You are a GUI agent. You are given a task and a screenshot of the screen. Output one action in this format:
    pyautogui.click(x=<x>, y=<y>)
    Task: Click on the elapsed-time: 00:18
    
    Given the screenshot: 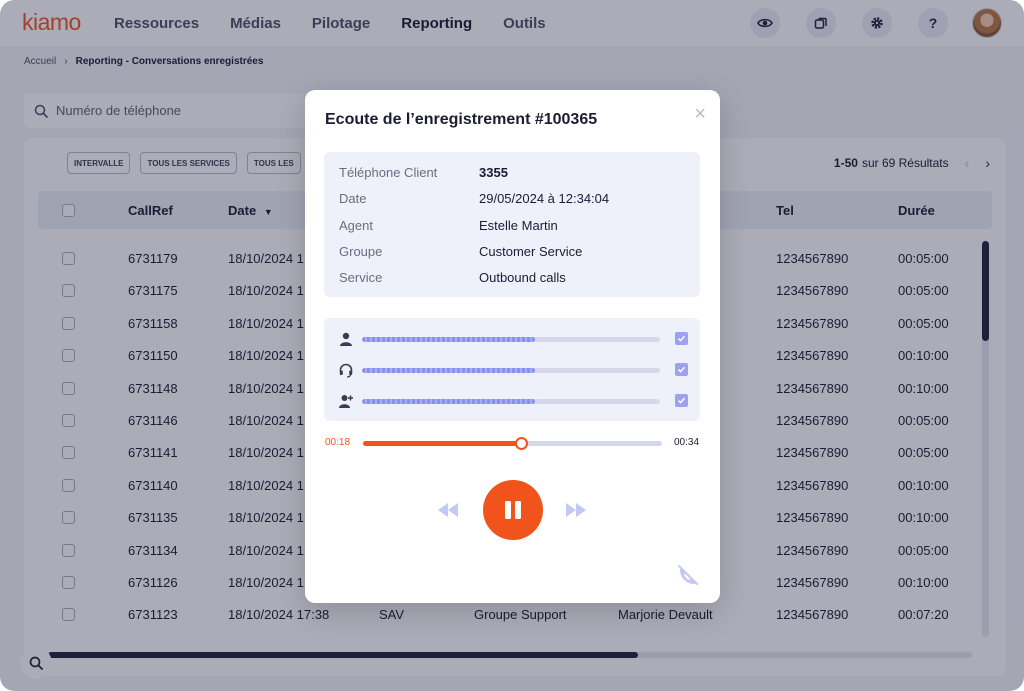 What is the action you would take?
    pyautogui.click(x=338, y=442)
    